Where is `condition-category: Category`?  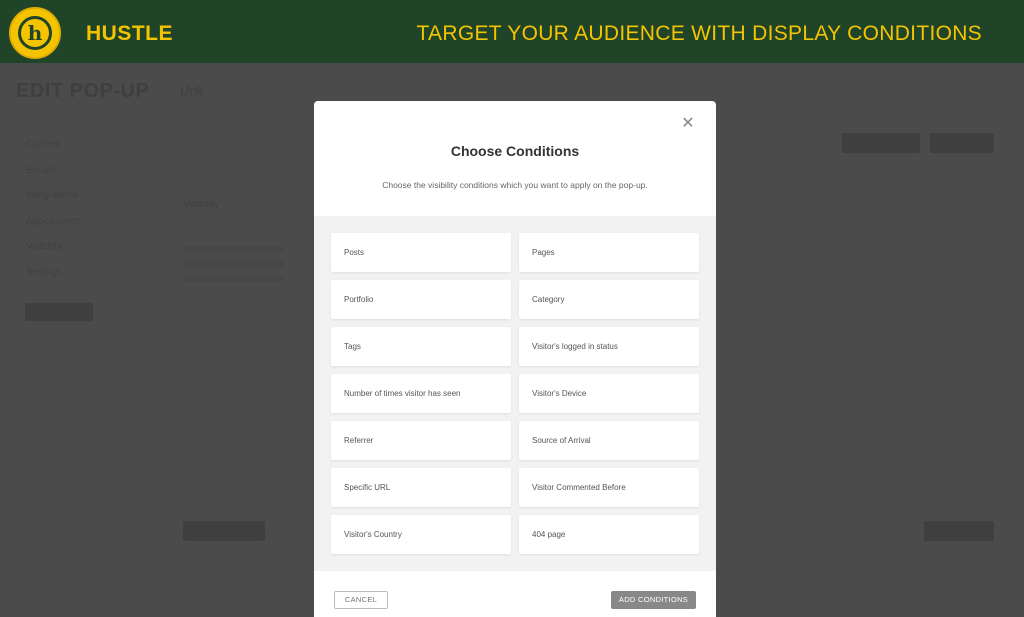
condition-category: Category is located at coordinates (609, 299).